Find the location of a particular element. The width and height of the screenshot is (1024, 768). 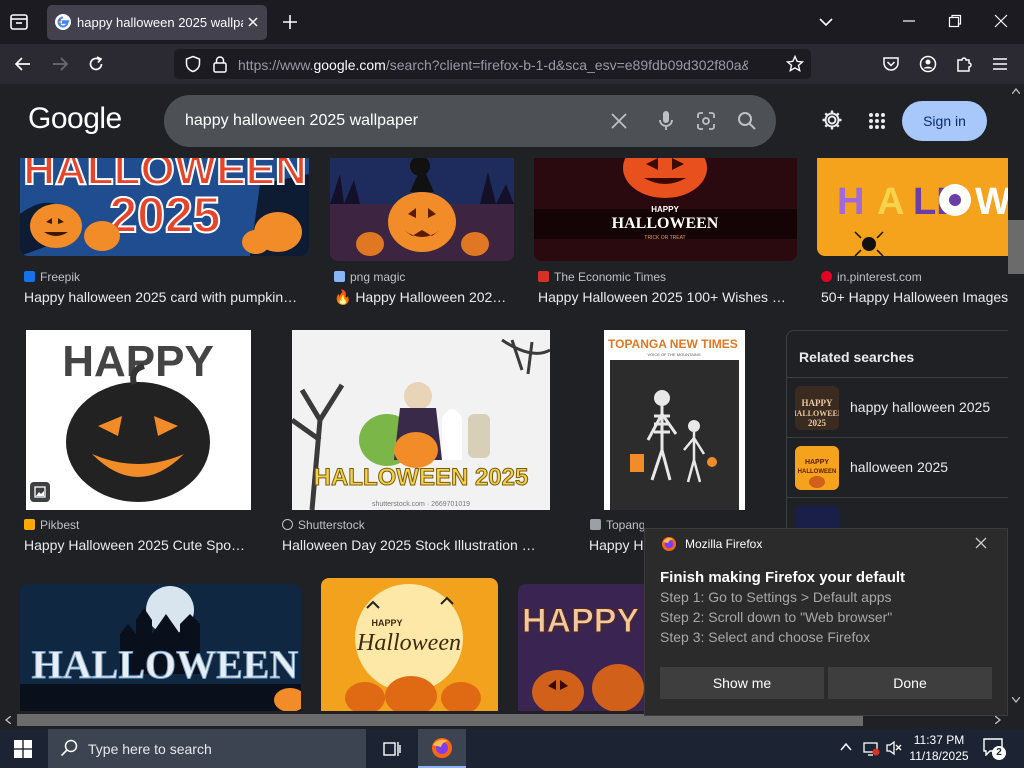

svg-text: HALLOWEEN is located at coordinates (817, 413).